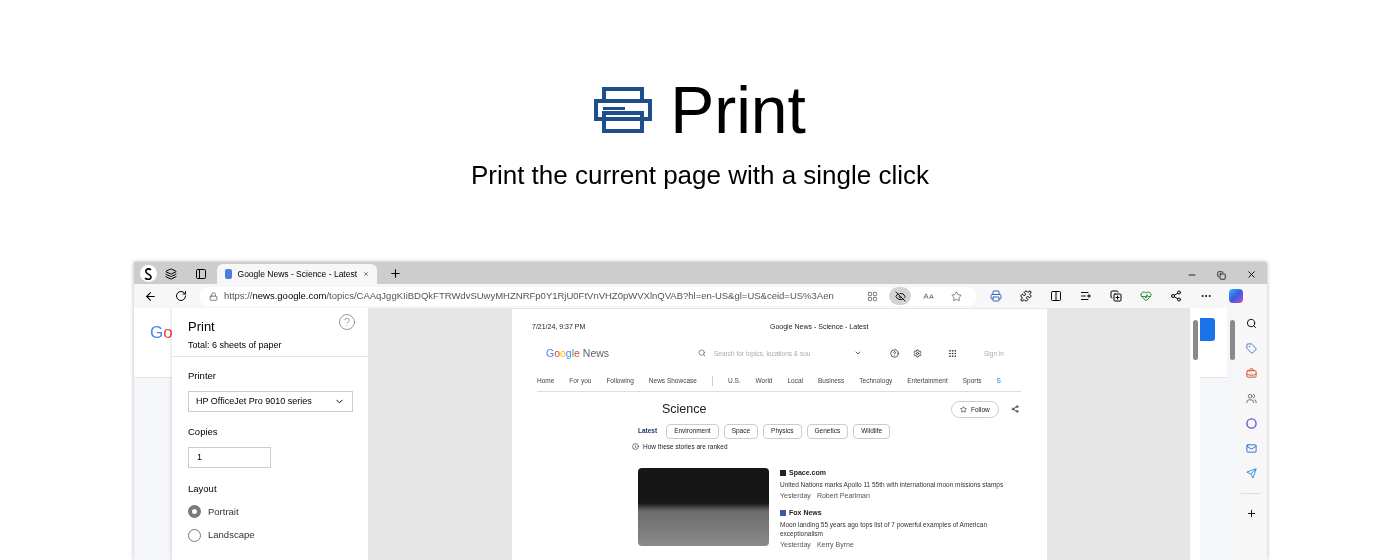  Describe the element at coordinates (700, 175) in the screenshot. I see `hero-subtitle: Print the current page with a single click` at that location.